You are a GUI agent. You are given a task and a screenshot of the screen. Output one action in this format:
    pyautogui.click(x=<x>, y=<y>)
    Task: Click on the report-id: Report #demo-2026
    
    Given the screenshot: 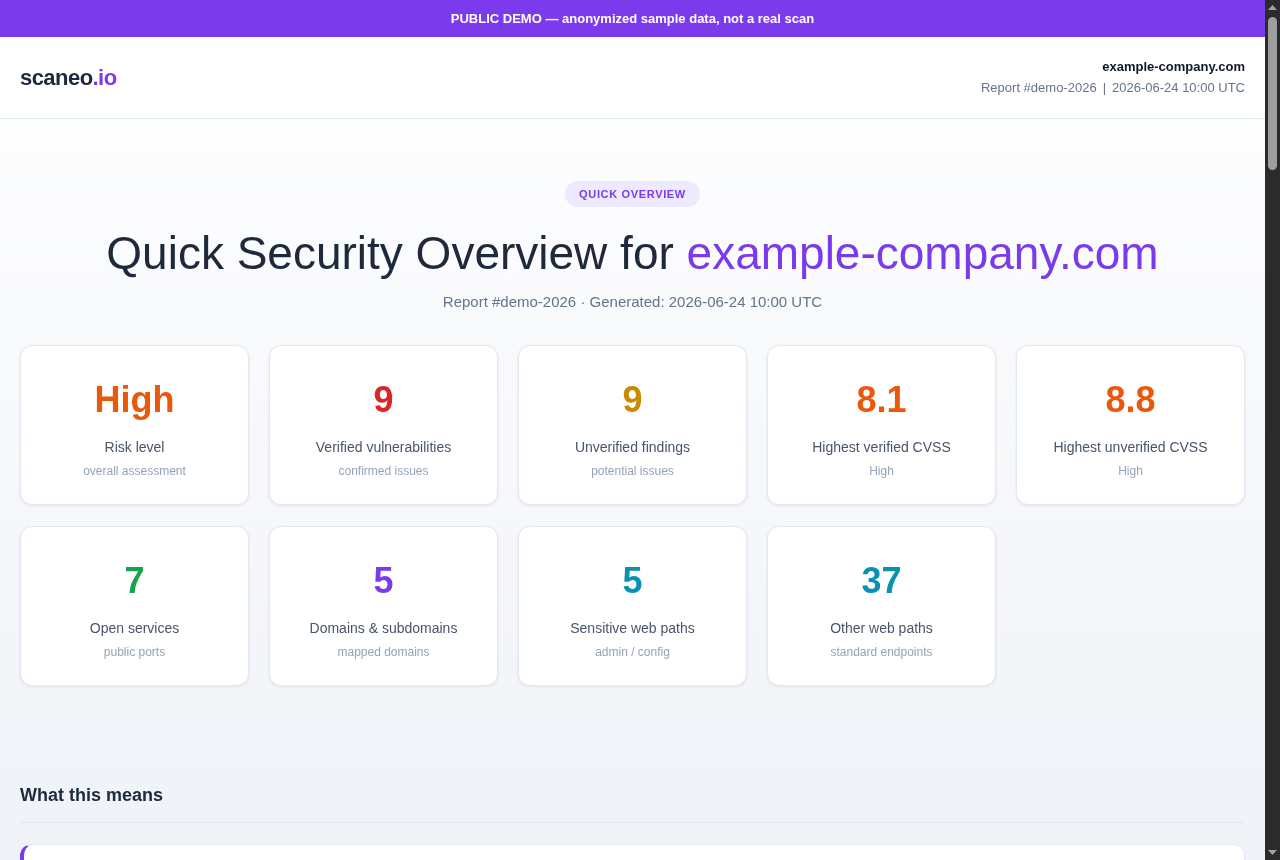 What is the action you would take?
    pyautogui.click(x=1039, y=88)
    